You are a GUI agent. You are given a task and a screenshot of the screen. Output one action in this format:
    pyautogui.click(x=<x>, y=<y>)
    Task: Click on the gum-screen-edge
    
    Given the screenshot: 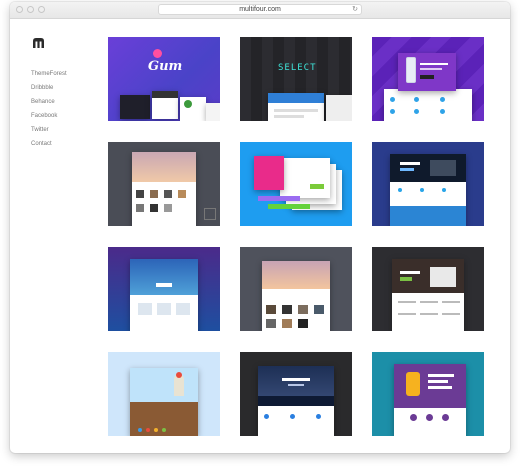 What is the action you would take?
    pyautogui.click(x=213, y=112)
    